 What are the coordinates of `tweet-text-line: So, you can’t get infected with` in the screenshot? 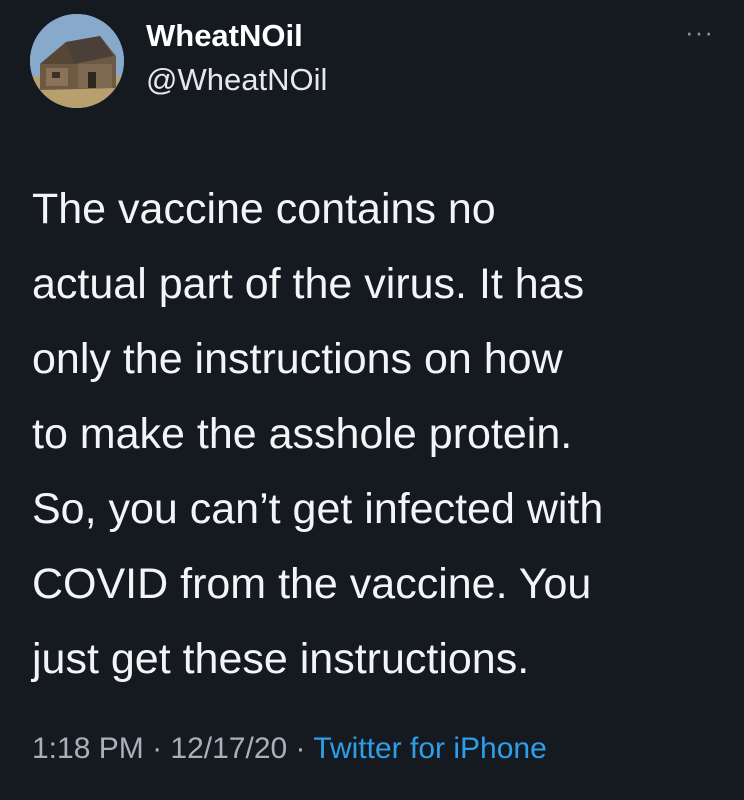 It's located at (318, 509).